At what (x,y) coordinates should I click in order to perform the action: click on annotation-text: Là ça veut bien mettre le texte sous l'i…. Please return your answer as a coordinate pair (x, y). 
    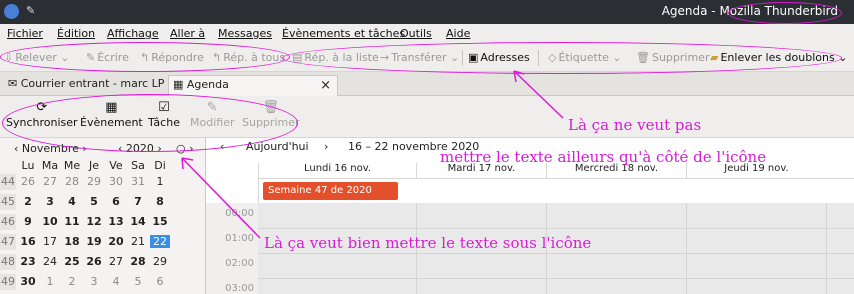
    Looking at the image, I should click on (428, 243).